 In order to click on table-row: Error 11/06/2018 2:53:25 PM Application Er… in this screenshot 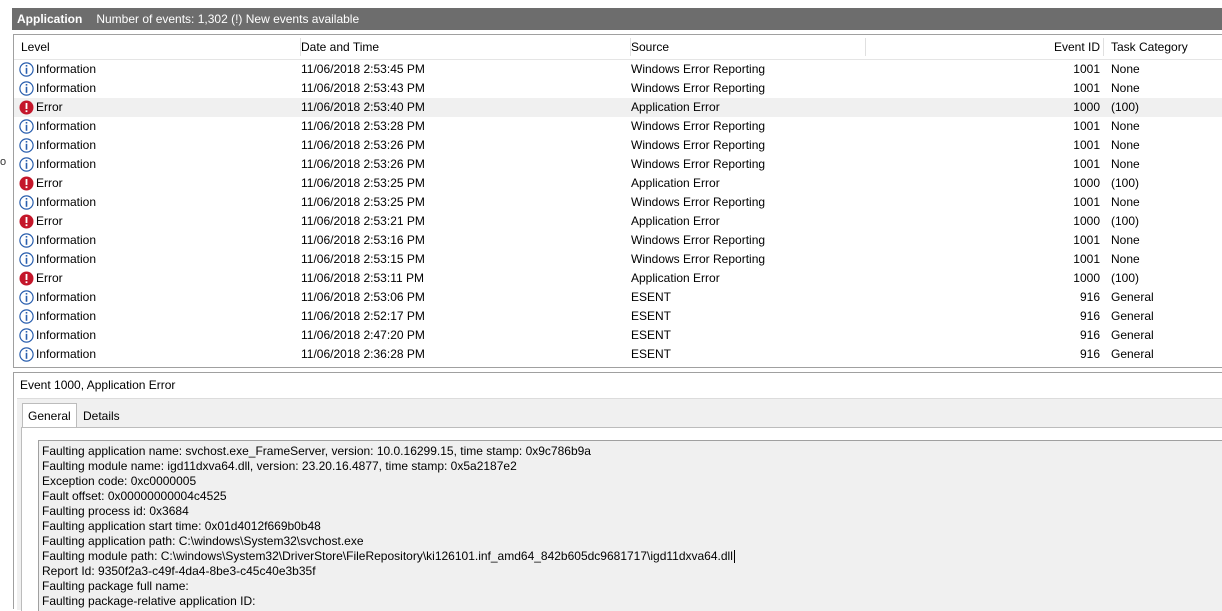, I will do `click(618, 183)`.